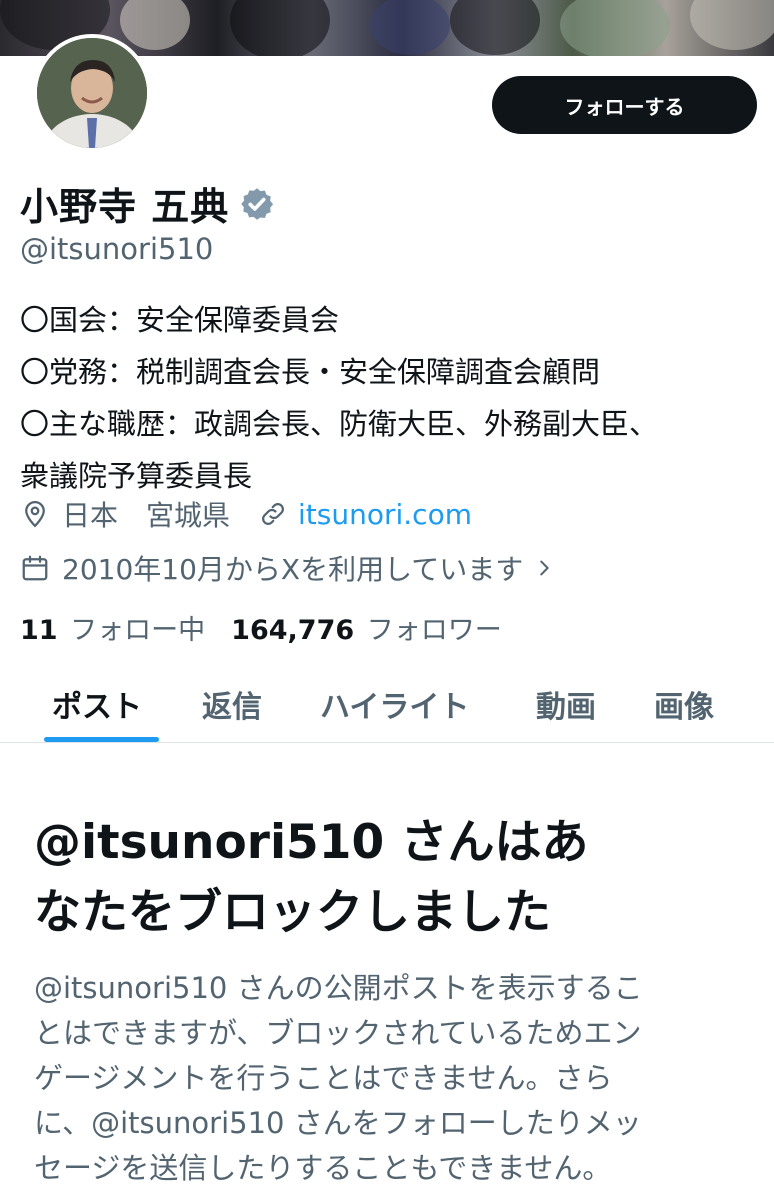 This screenshot has width=774, height=1200. What do you see at coordinates (125, 207) in the screenshot?
I see `display-name: 小野寺 五典` at bounding box center [125, 207].